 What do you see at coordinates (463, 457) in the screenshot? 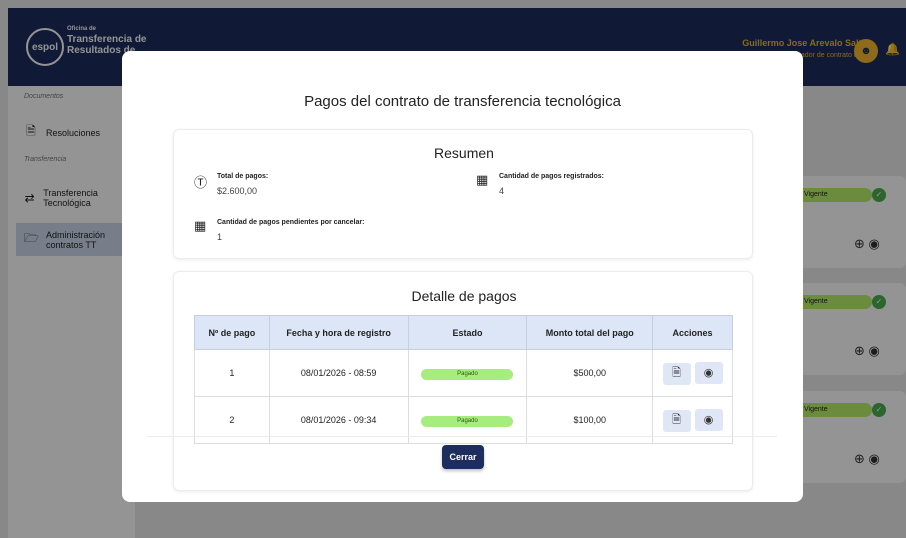
I see `close-button: Cerrar` at bounding box center [463, 457].